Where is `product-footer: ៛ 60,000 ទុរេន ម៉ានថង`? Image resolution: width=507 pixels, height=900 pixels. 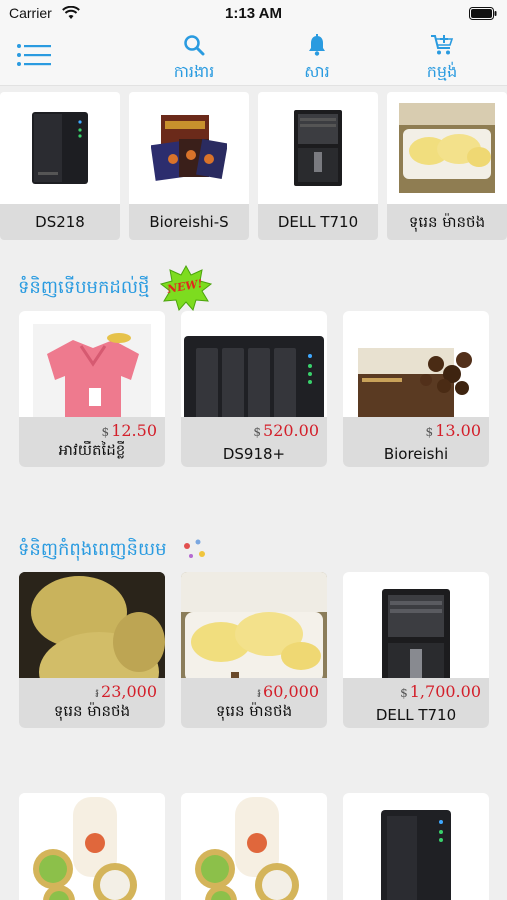
product-footer: ៛ 60,000 ទុរេន ម៉ានថង is located at coordinates (254, 703).